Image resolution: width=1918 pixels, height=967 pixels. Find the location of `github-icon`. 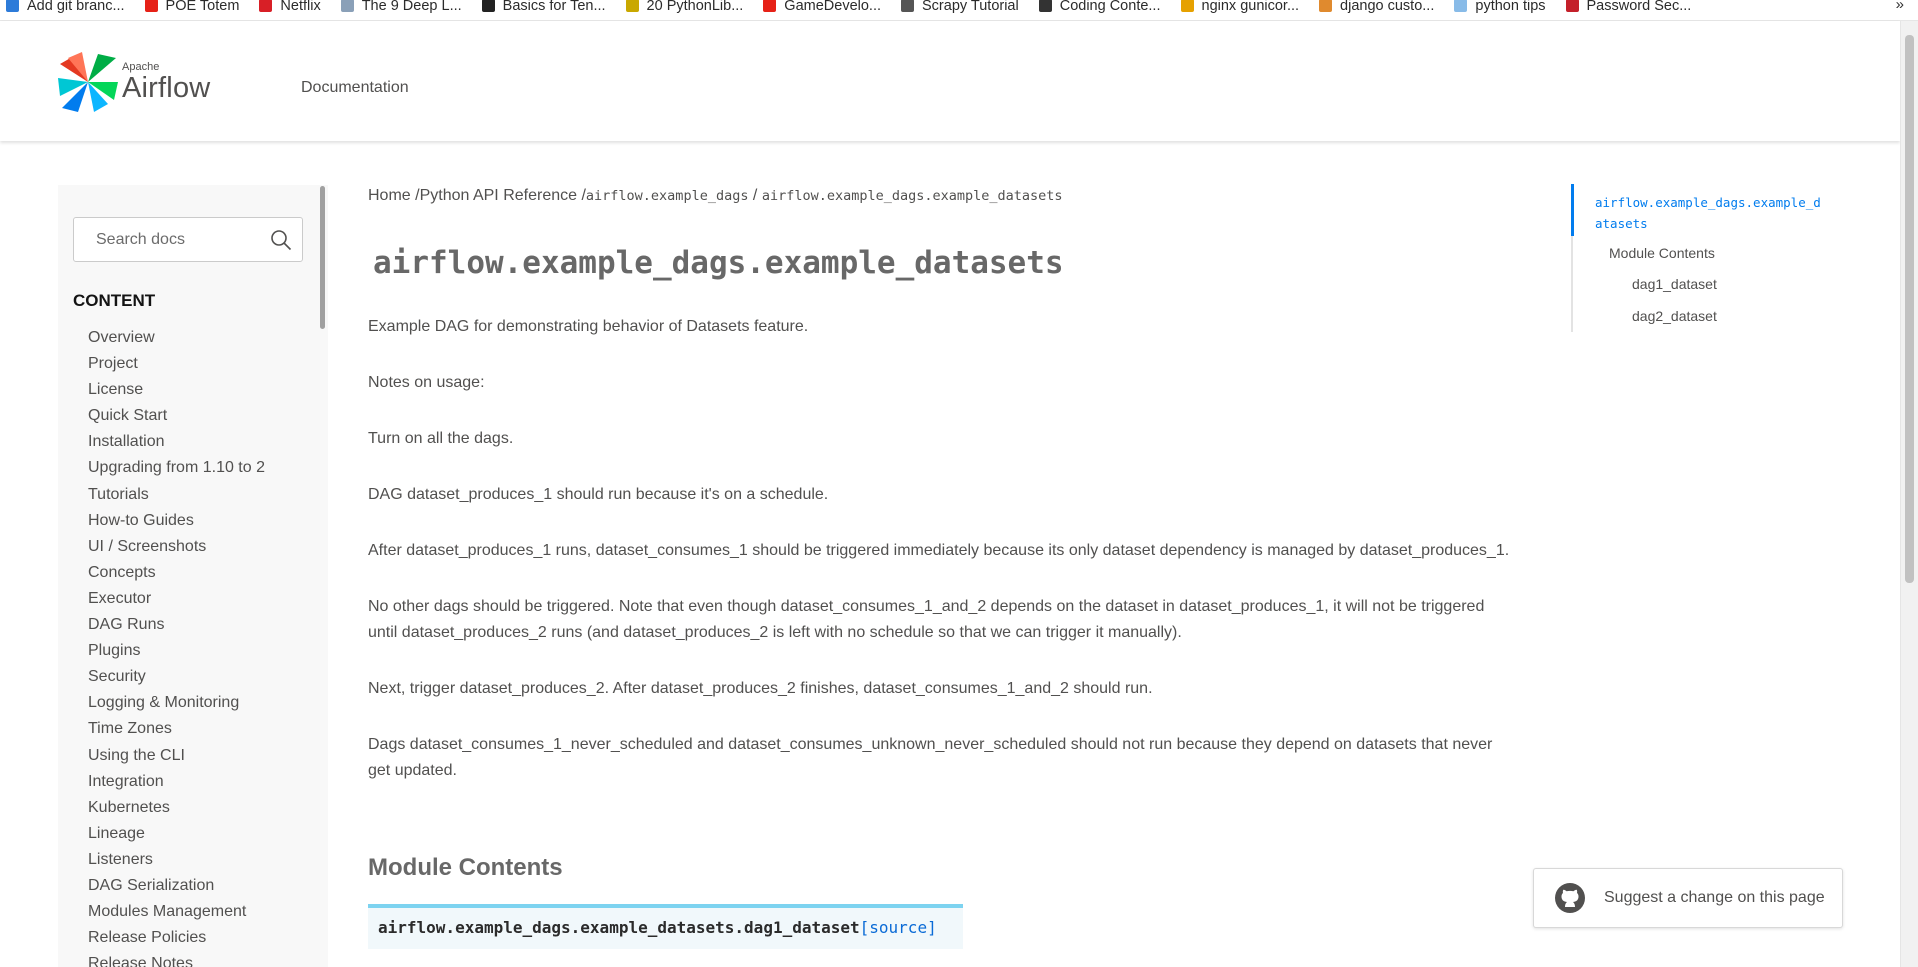

github-icon is located at coordinates (1570, 898).